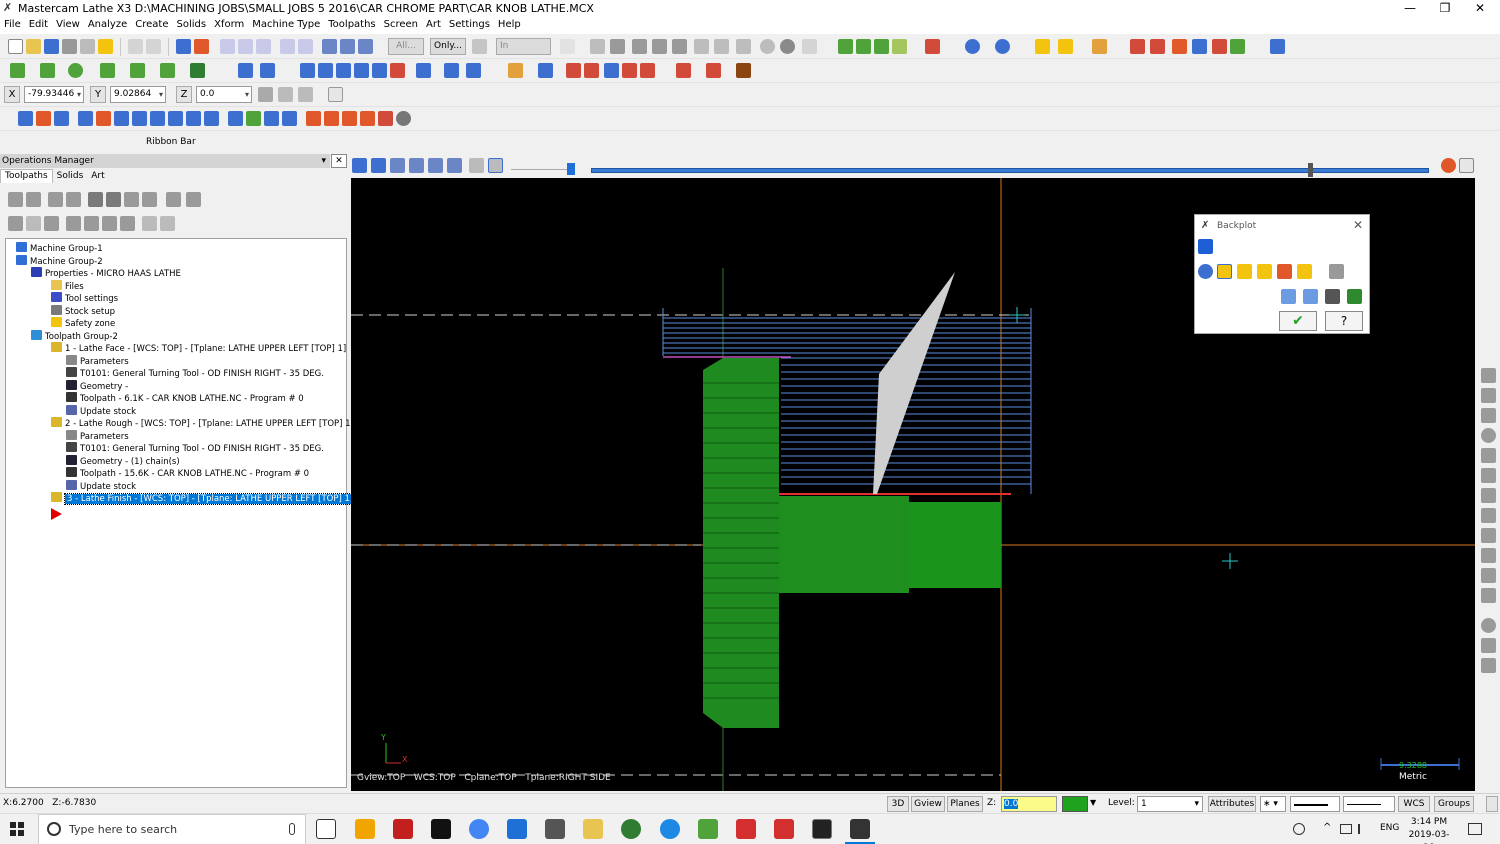  I want to click on taskbar-search: Type here to search, so click(172, 829).